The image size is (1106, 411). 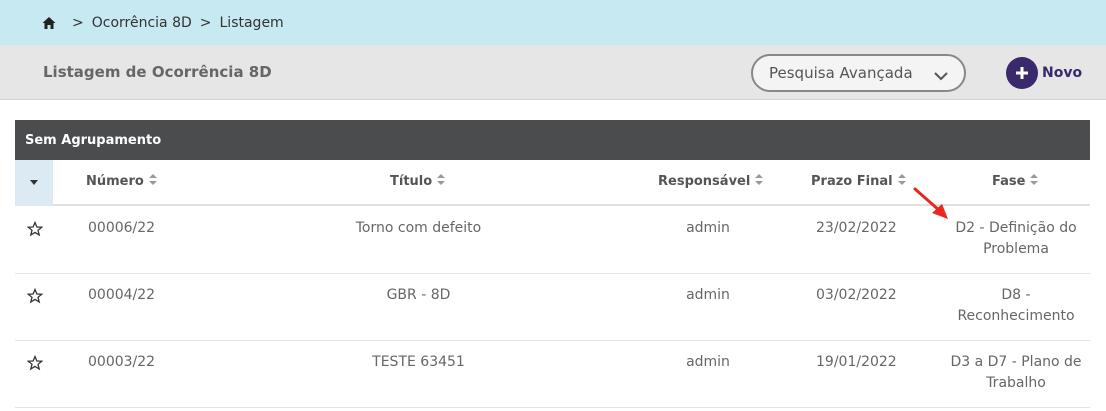 What do you see at coordinates (1016, 372) in the screenshot?
I see `cell-fase: D3 a D7 - Plano de Trabalho` at bounding box center [1016, 372].